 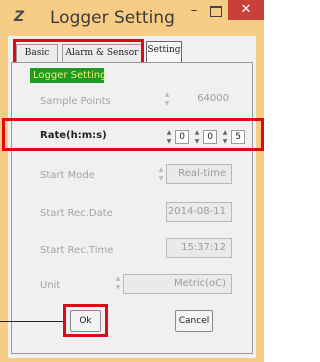 I want to click on window-title: Logger Setting, so click(x=112, y=18).